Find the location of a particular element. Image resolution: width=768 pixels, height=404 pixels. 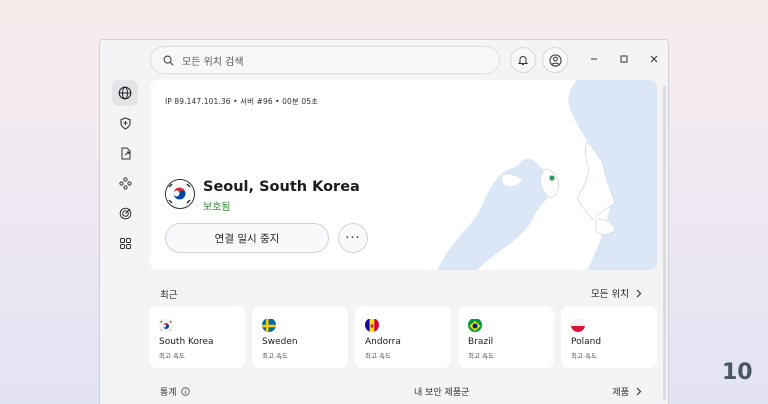

maximize-icon is located at coordinates (624, 59).